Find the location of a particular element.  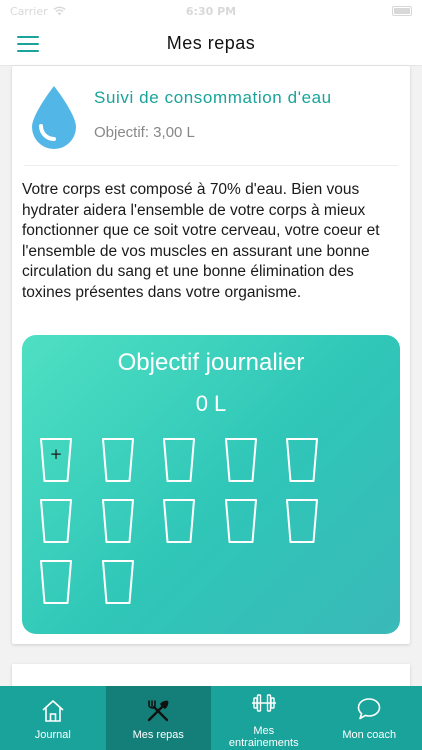

tab-mes-repas: Mes repas is located at coordinates (158, 718).